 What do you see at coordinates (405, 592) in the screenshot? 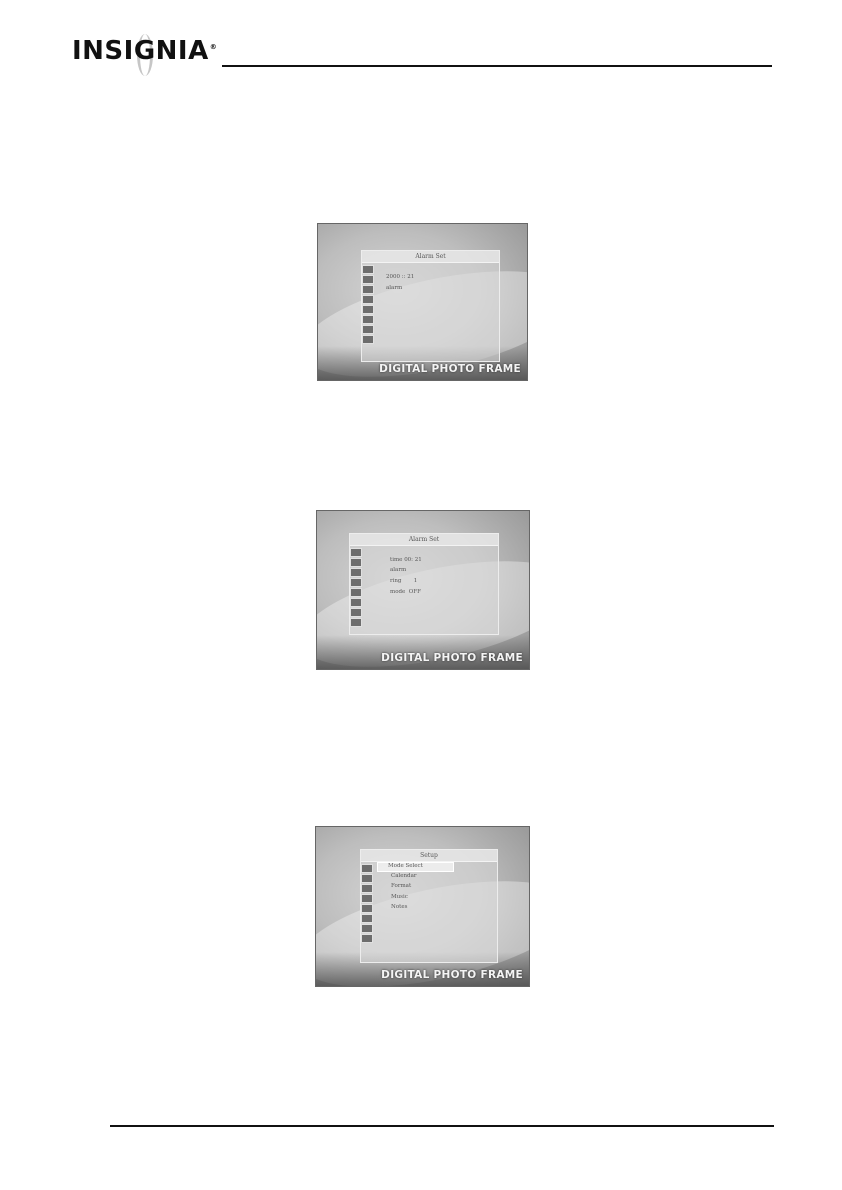
I see `menu-line-mode: mode OFF` at bounding box center [405, 592].